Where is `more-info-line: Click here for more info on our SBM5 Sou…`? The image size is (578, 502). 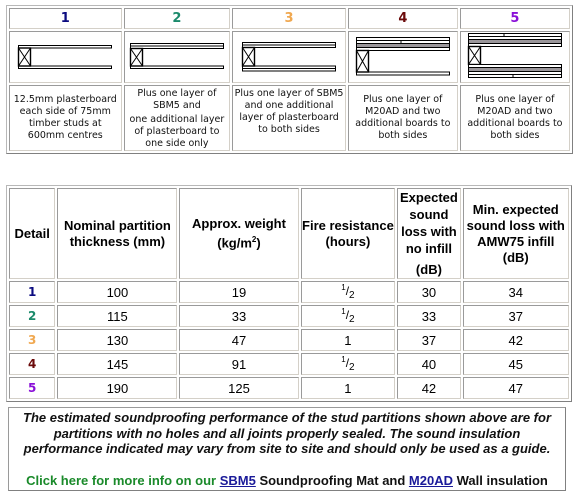
more-info-line: Click here for more info on our SBM5 Sou… is located at coordinates (287, 480).